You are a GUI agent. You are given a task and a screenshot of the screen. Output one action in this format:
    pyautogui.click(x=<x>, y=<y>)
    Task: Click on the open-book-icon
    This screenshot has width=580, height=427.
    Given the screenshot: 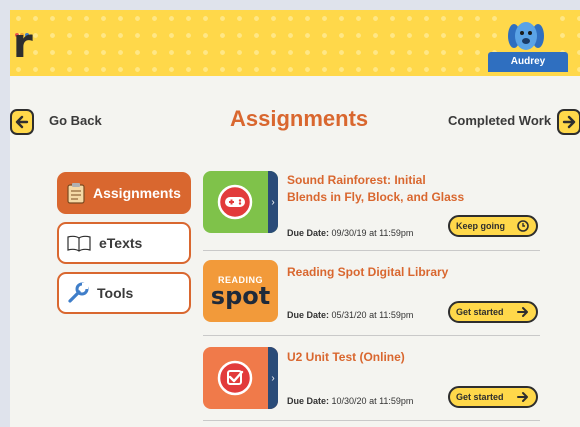 What is the action you would take?
    pyautogui.click(x=79, y=243)
    